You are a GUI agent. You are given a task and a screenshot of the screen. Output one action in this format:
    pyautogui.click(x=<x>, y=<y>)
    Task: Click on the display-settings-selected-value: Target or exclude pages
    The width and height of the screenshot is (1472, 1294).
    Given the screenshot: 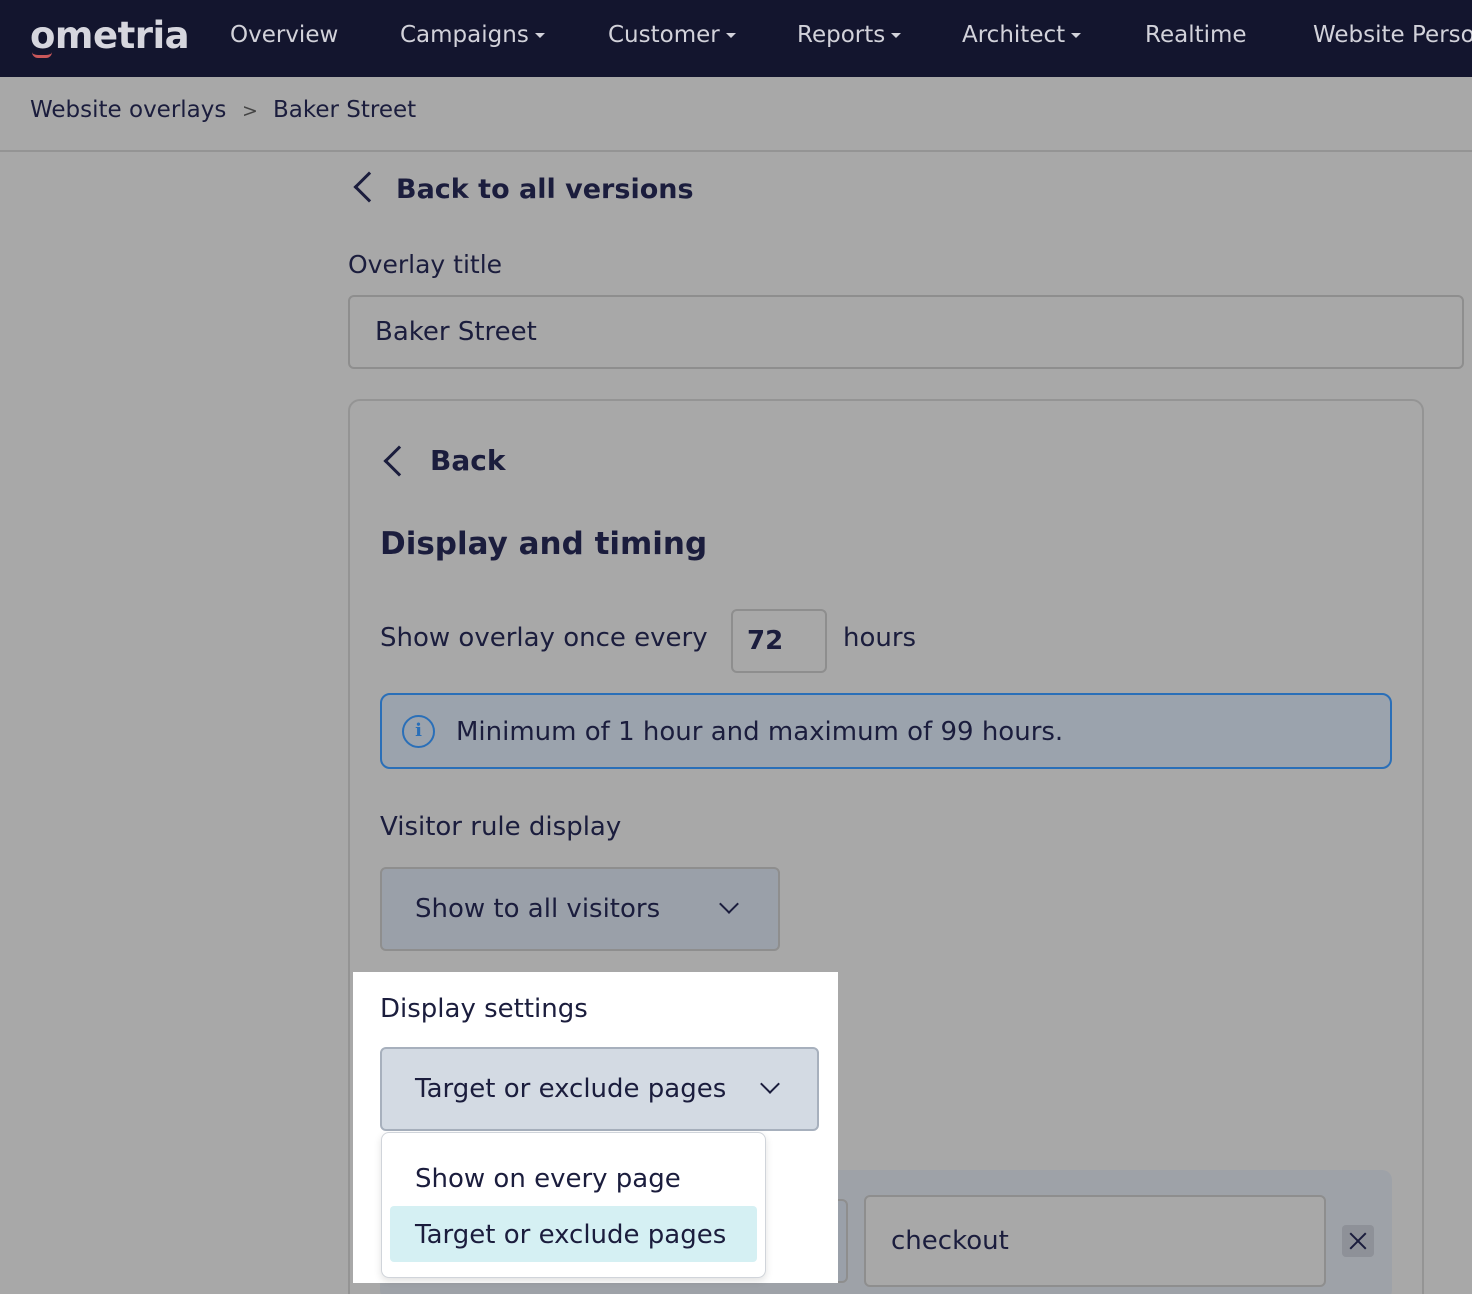 What is the action you would take?
    pyautogui.click(x=571, y=1089)
    